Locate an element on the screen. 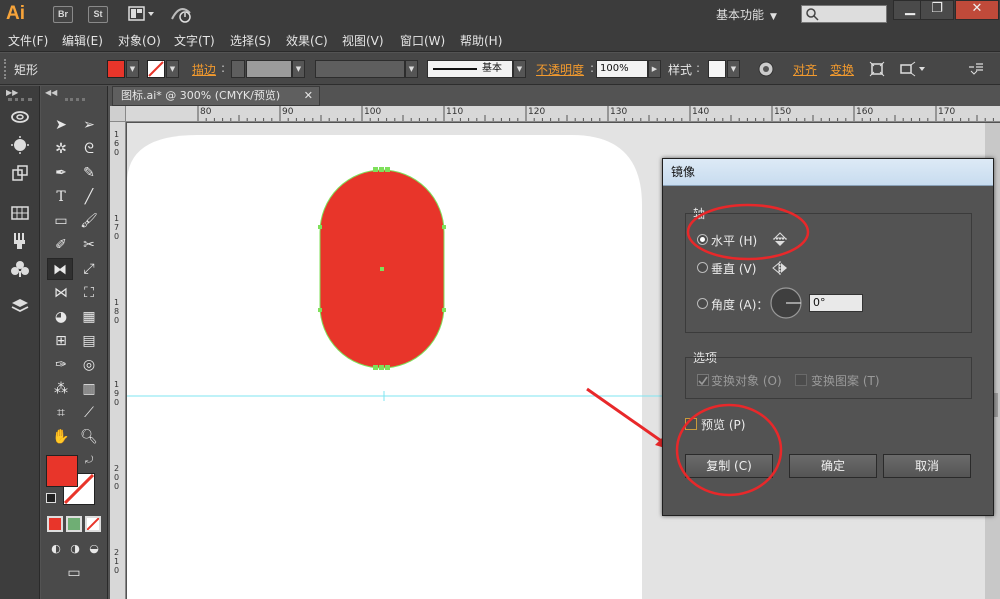 The image size is (1000, 599). swap-fill-stroke-icon: ⤾ is located at coordinates (89, 460).